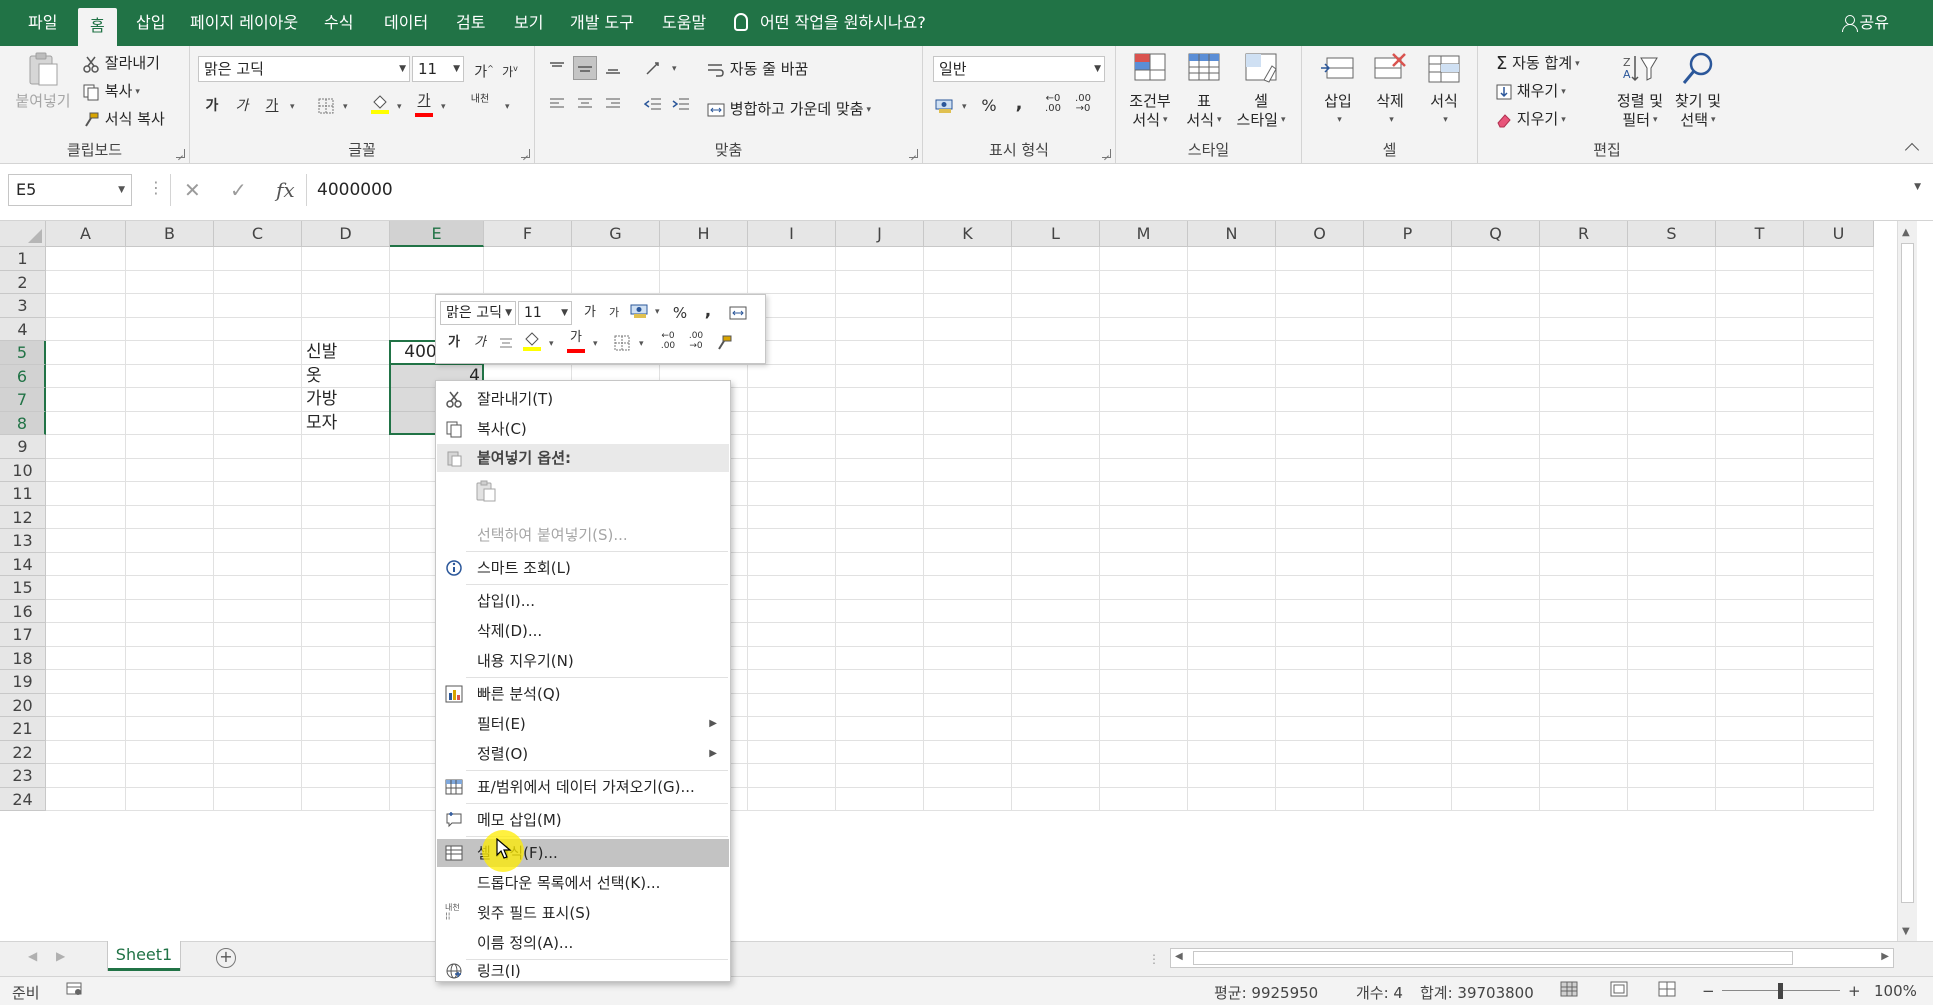  Describe the element at coordinates (913, 153) in the screenshot. I see `alignment-launcher-icon` at that location.